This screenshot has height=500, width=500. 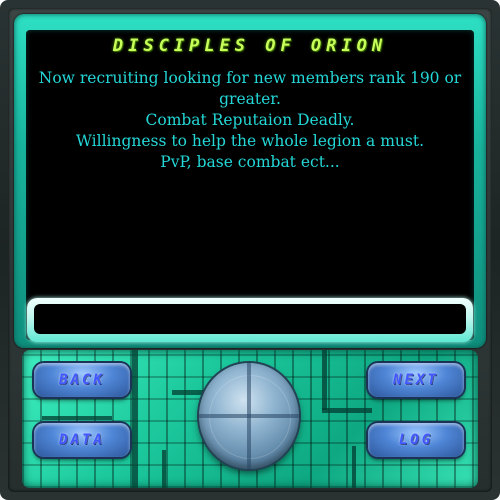 I want to click on dial-crosshair-vertical, so click(x=249, y=416).